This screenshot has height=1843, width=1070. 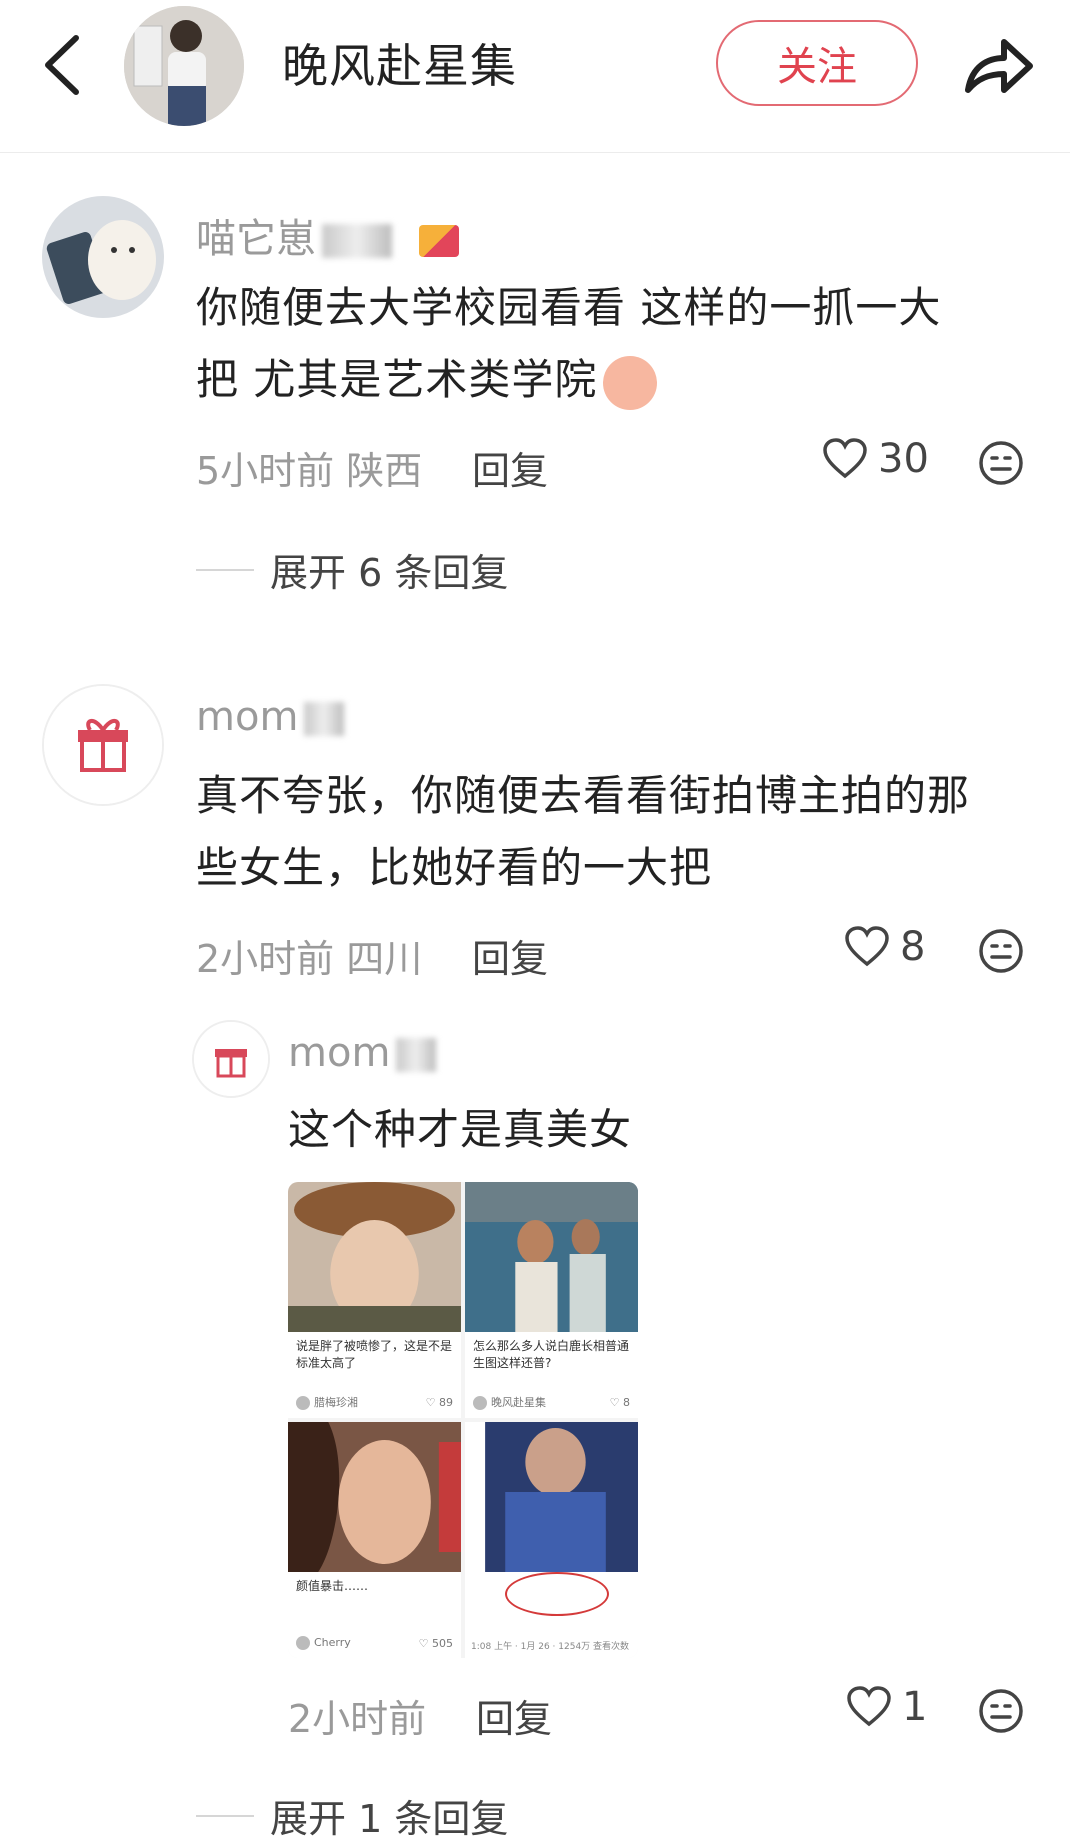 I want to click on expand-replies-button: 展开 1 条回复, so click(x=352, y=1815).